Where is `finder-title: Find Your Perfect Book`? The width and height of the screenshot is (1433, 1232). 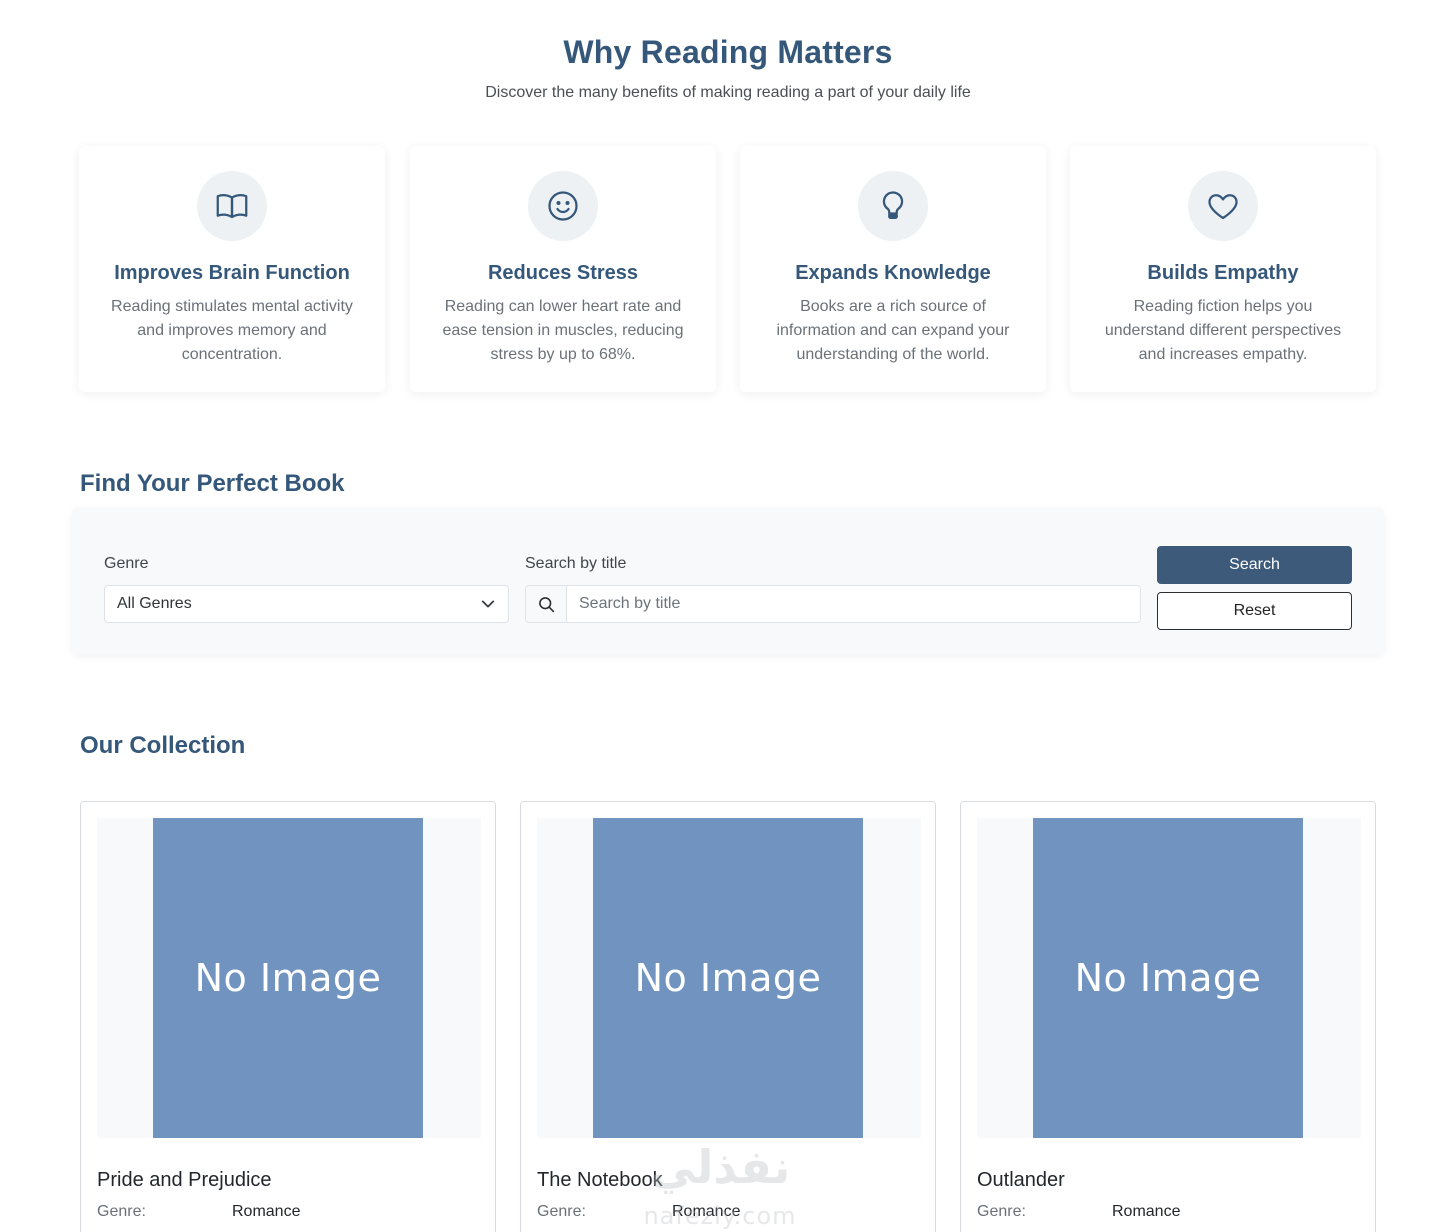
finder-title: Find Your Perfect Book is located at coordinates (212, 483).